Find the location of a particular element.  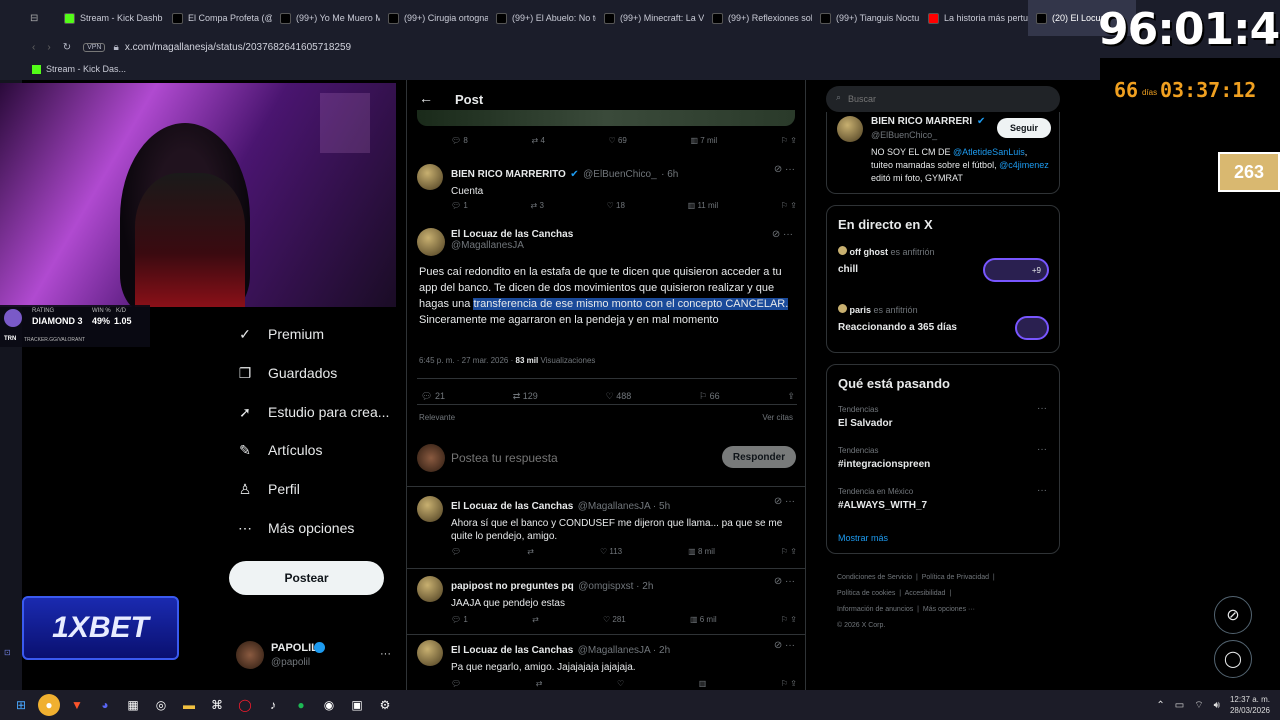

app-icon-coin: ● is located at coordinates (49, 705).